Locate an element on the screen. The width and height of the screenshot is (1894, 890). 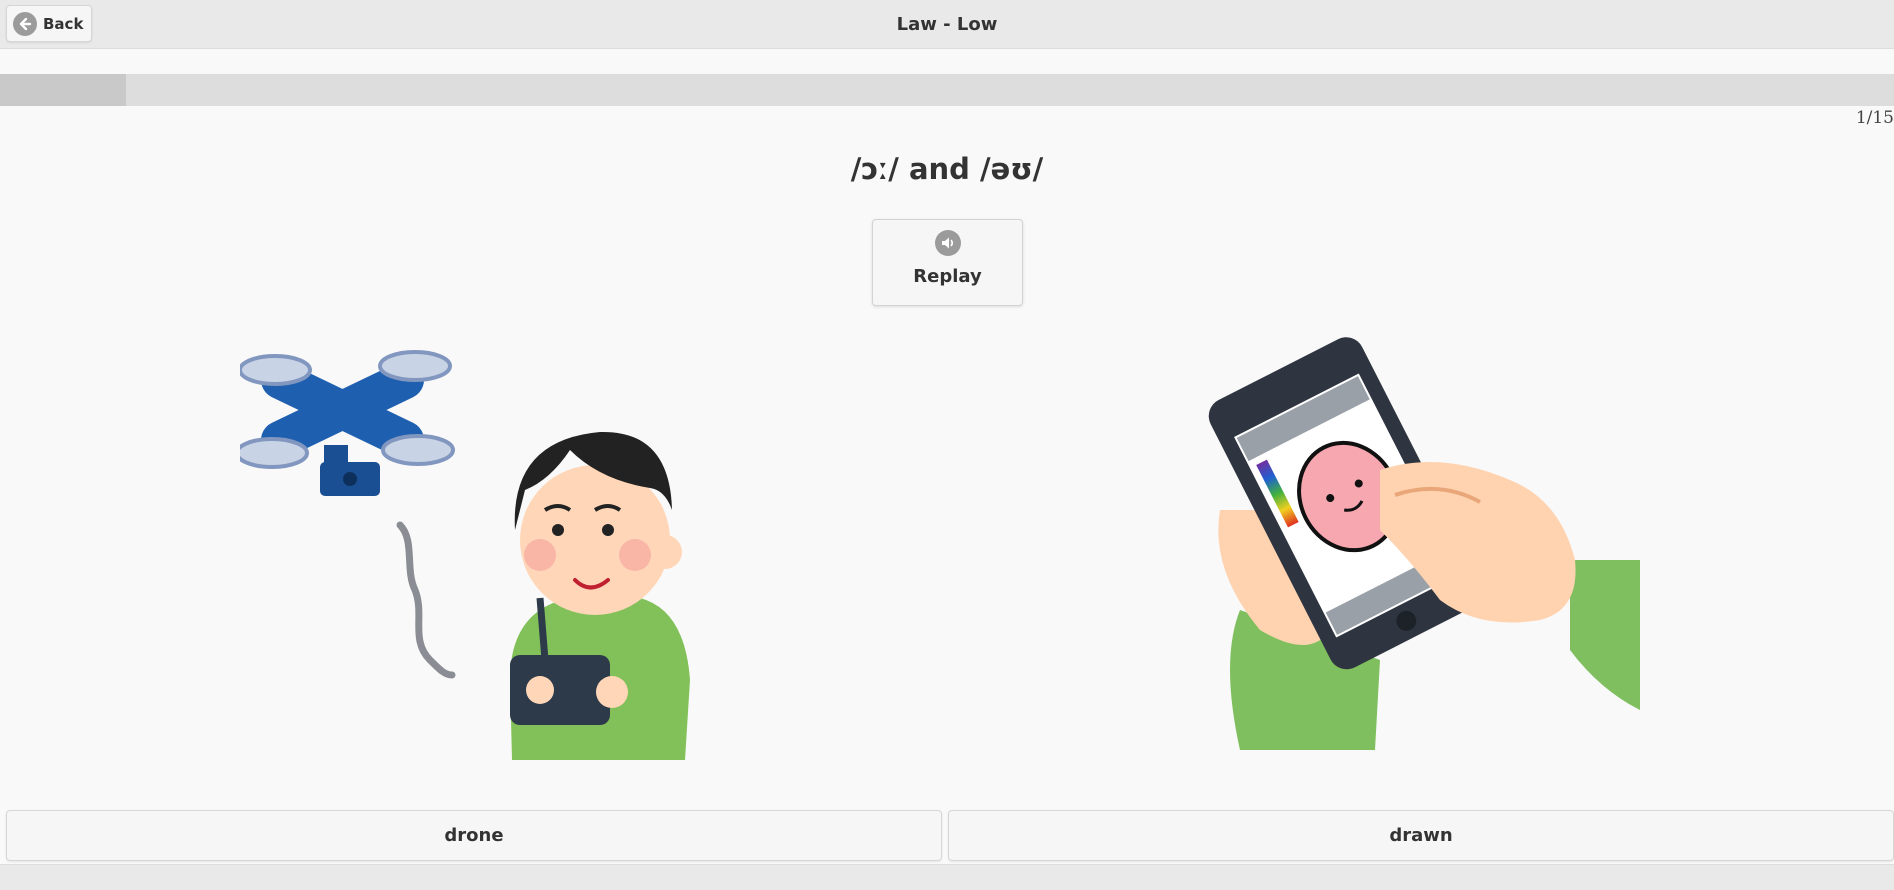
choice-label: drone is located at coordinates (474, 835).